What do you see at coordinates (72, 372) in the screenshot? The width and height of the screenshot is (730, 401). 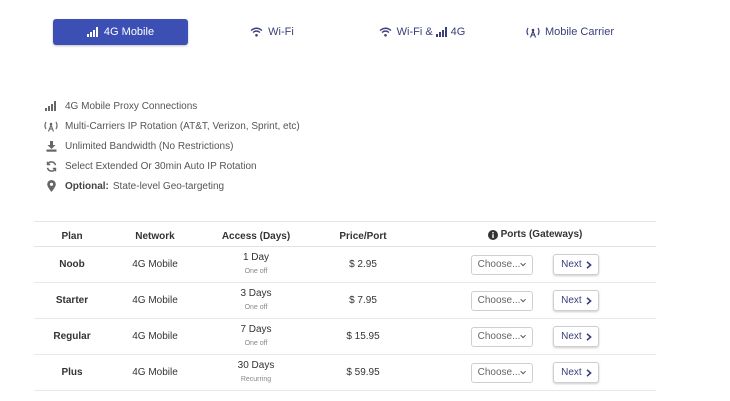 I see `plan-name: Plus` at bounding box center [72, 372].